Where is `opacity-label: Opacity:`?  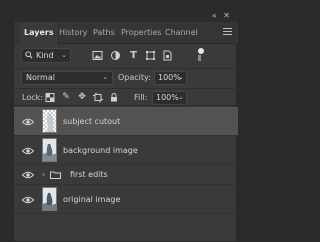 opacity-label: Opacity: is located at coordinates (134, 77).